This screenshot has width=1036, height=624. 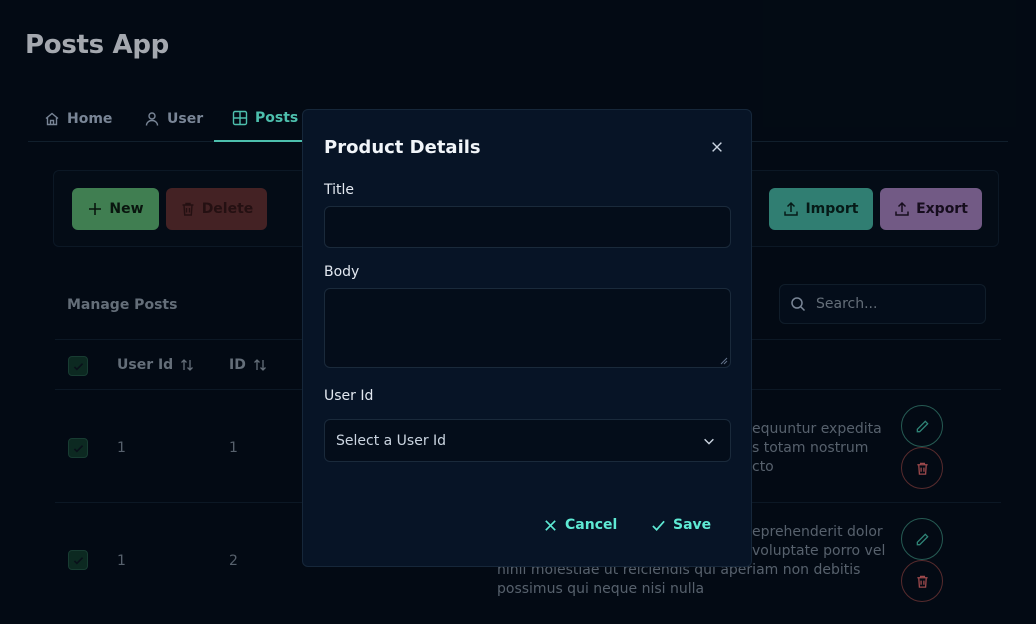 What do you see at coordinates (349, 396) in the screenshot?
I see `user-id-label: User Id` at bounding box center [349, 396].